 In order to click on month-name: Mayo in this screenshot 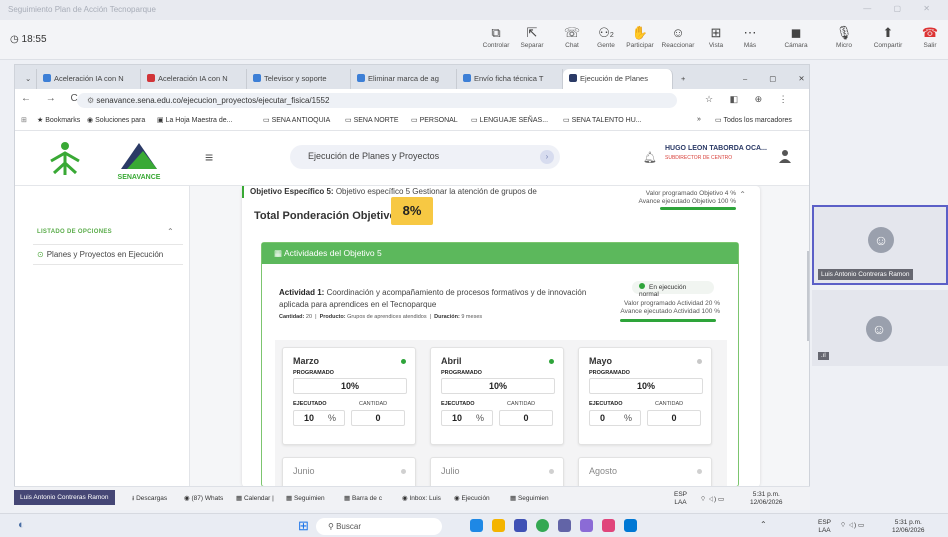, I will do `click(601, 361)`.